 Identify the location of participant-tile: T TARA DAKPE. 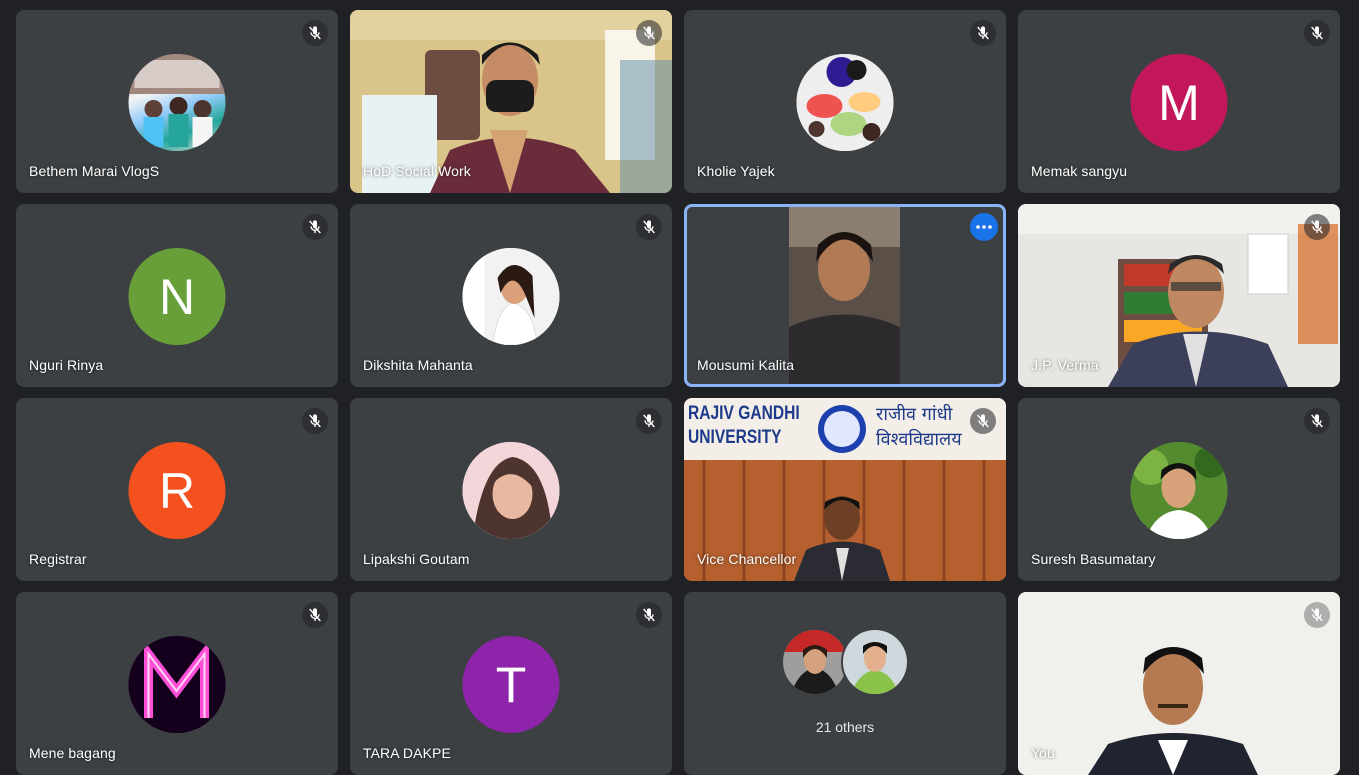
(511, 683).